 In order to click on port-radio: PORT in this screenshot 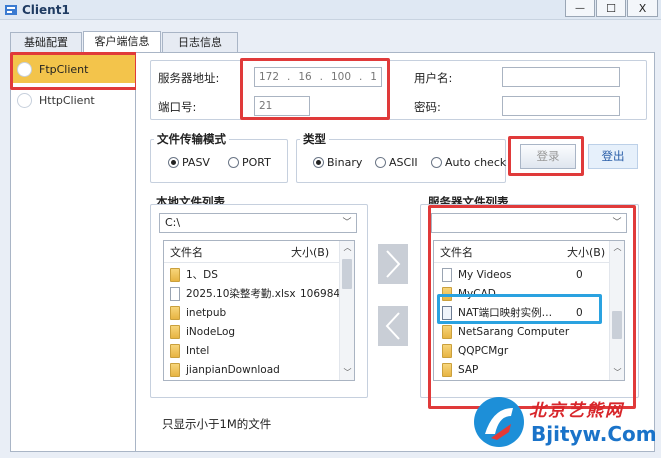, I will do `click(249, 162)`.